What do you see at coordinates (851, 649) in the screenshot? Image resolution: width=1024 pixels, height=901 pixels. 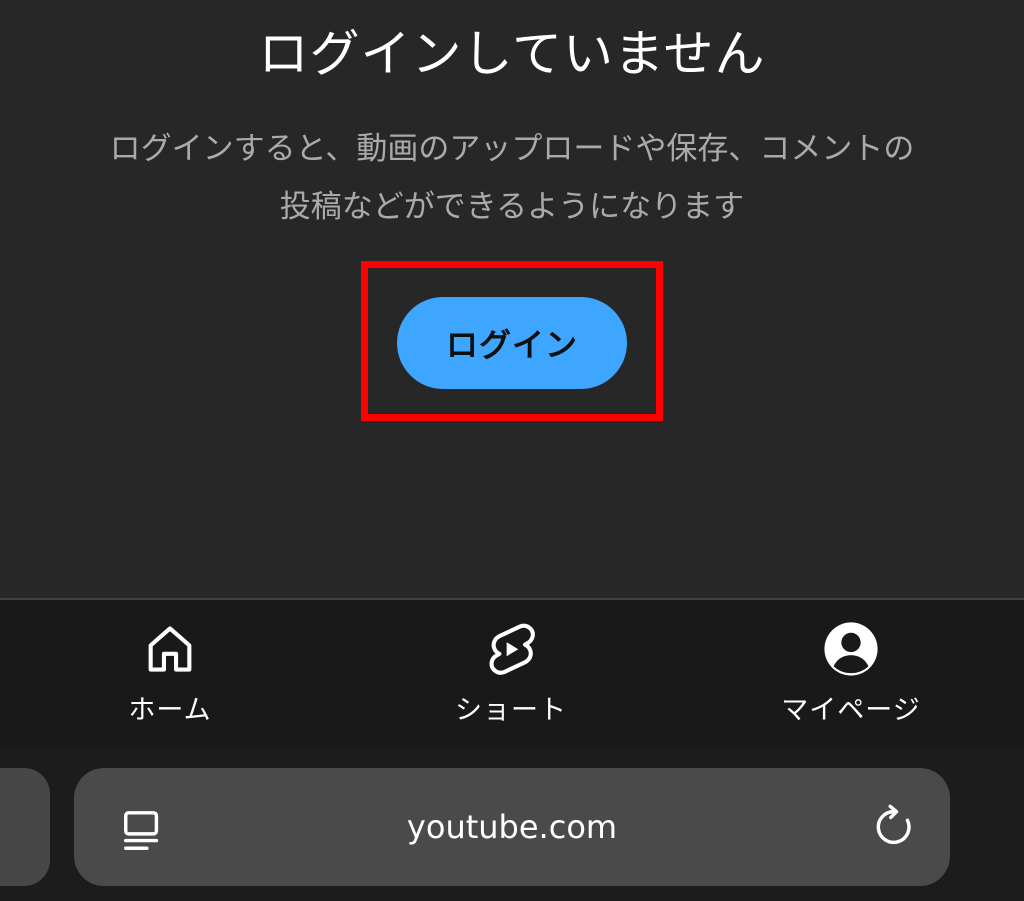 I see `account-icon` at bounding box center [851, 649].